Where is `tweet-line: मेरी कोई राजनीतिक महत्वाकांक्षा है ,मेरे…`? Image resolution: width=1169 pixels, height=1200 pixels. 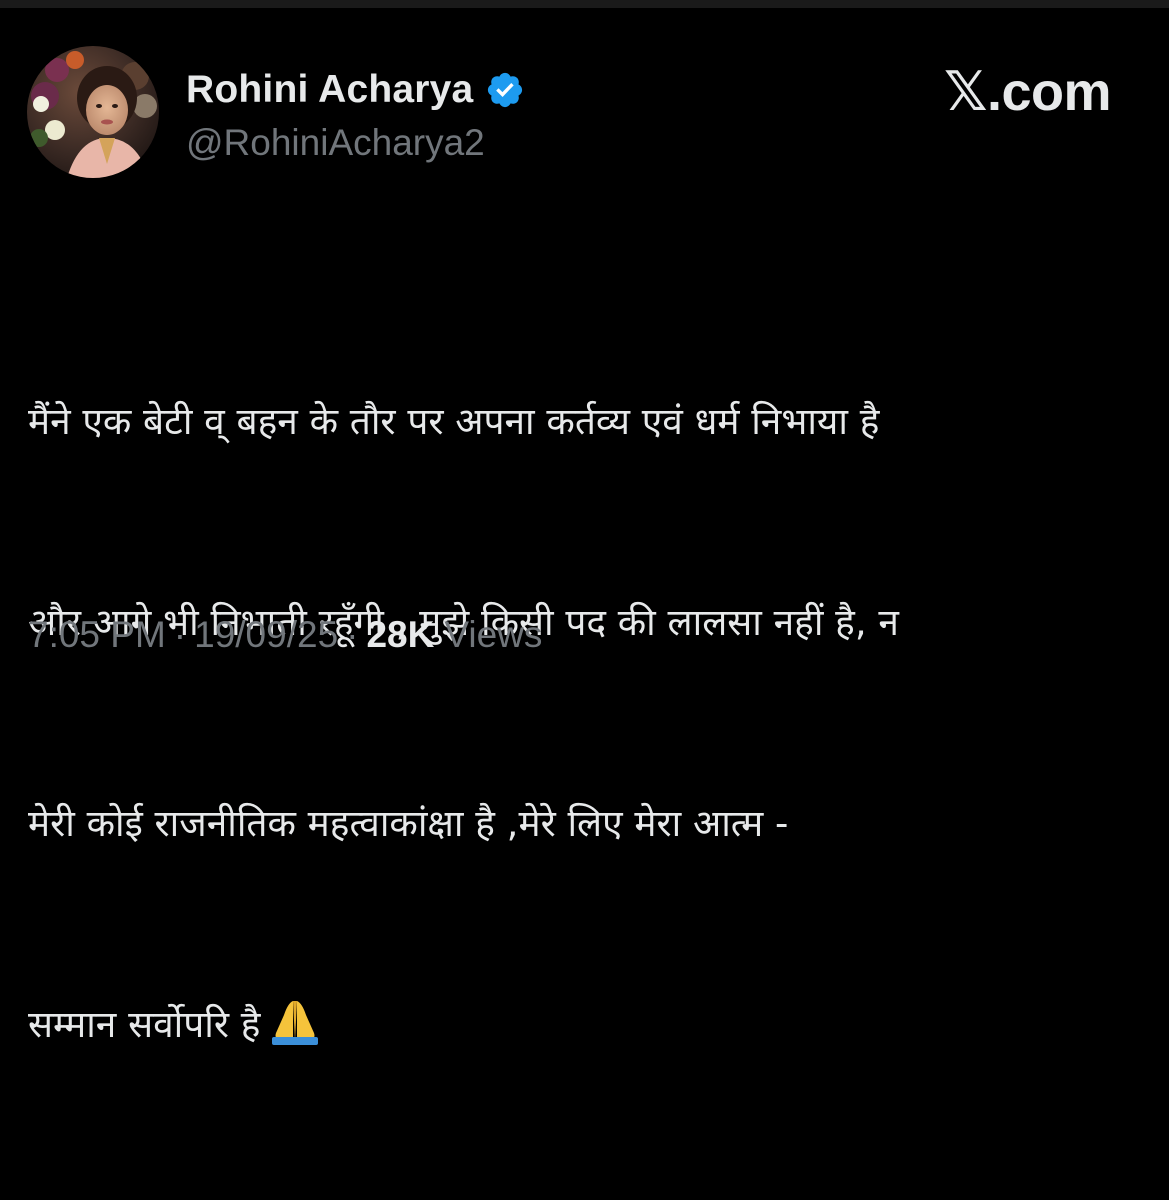 tweet-line: मेरी कोई राजनीतिक महत्वाकांक्षा है ,मेरे… is located at coordinates (408, 823).